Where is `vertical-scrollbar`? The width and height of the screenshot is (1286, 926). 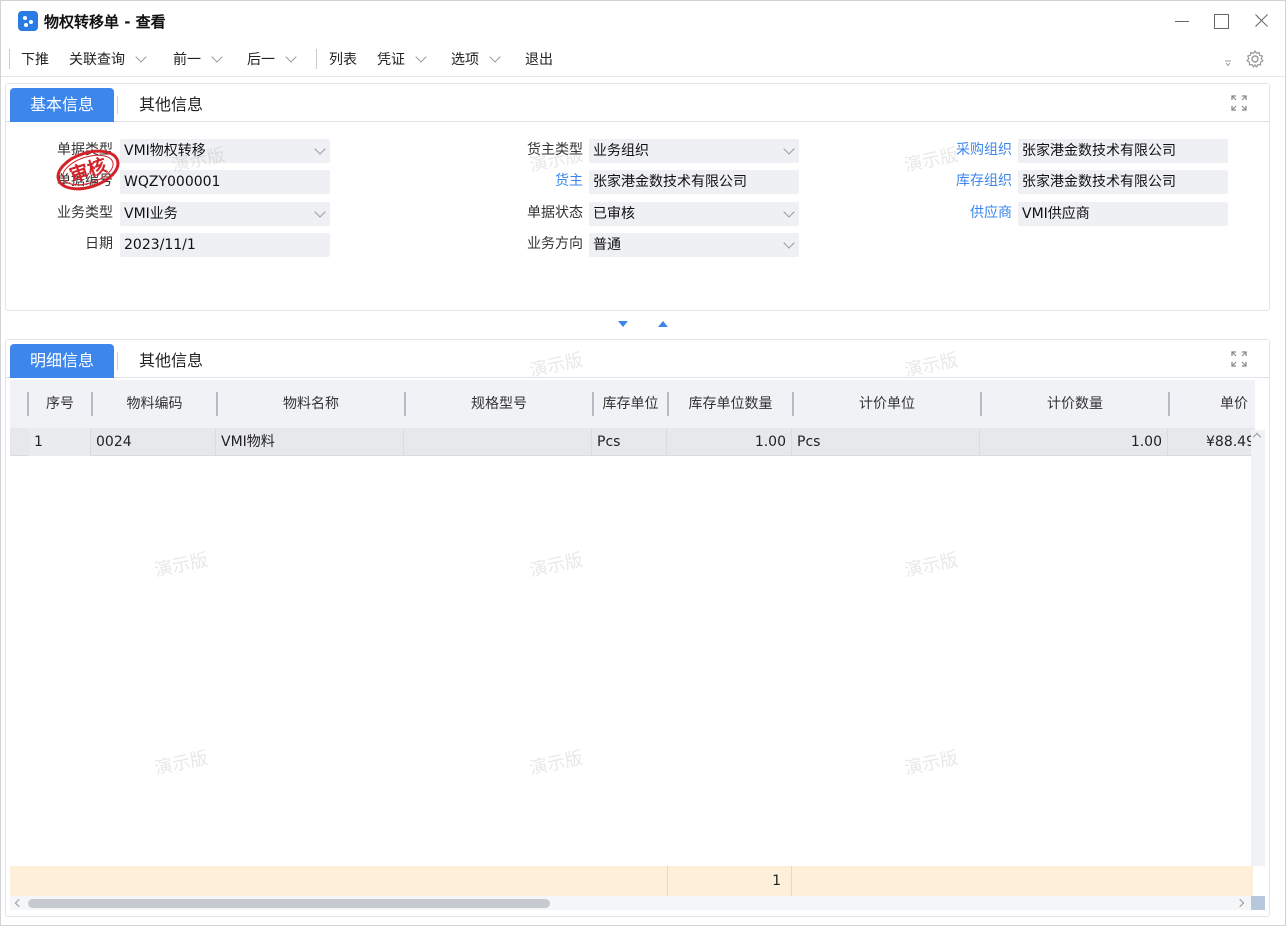
vertical-scrollbar is located at coordinates (1258, 648).